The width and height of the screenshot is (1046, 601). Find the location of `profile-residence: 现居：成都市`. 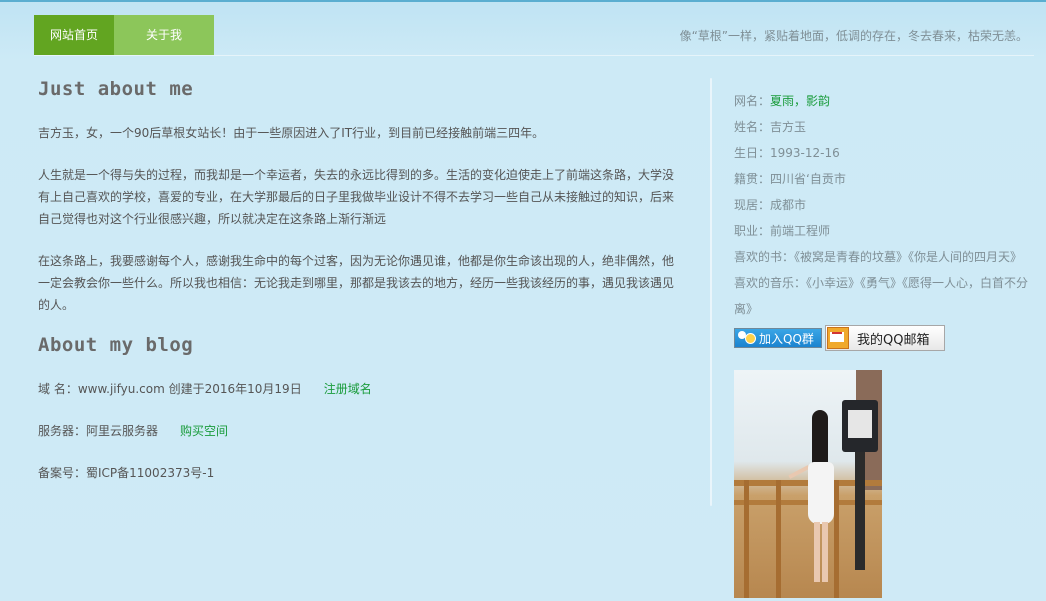

profile-residence: 现居：成都市 is located at coordinates (886, 205).